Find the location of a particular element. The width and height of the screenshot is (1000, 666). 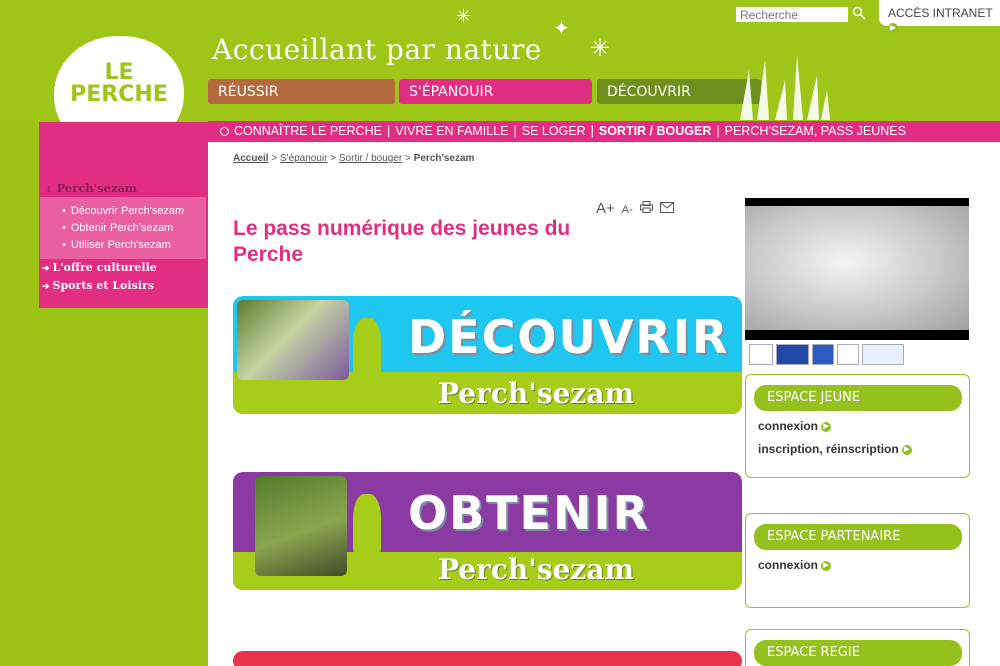

tab-label: S'ÉPANOUIR is located at coordinates (451, 92).